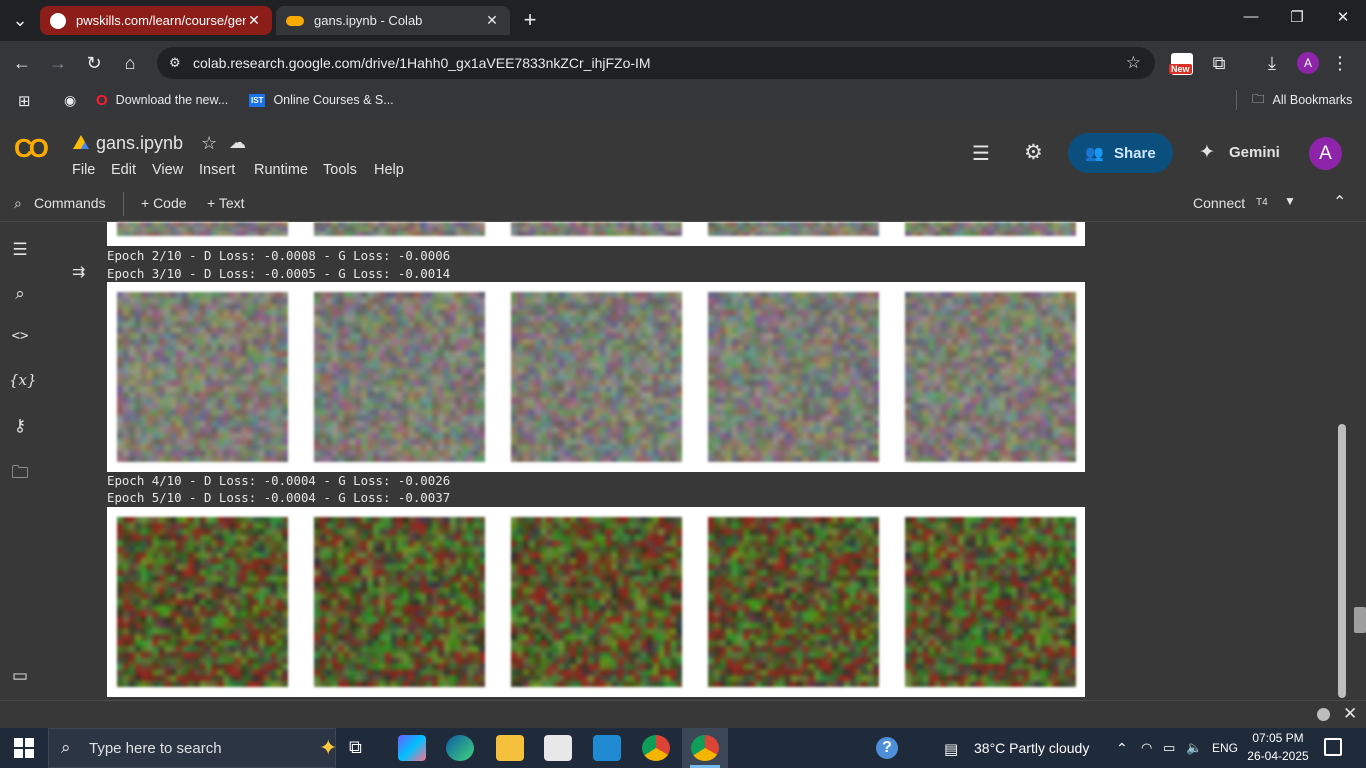 This screenshot has height=768, width=1366. I want to click on secrets-key-icon: ⚷, so click(20, 427).